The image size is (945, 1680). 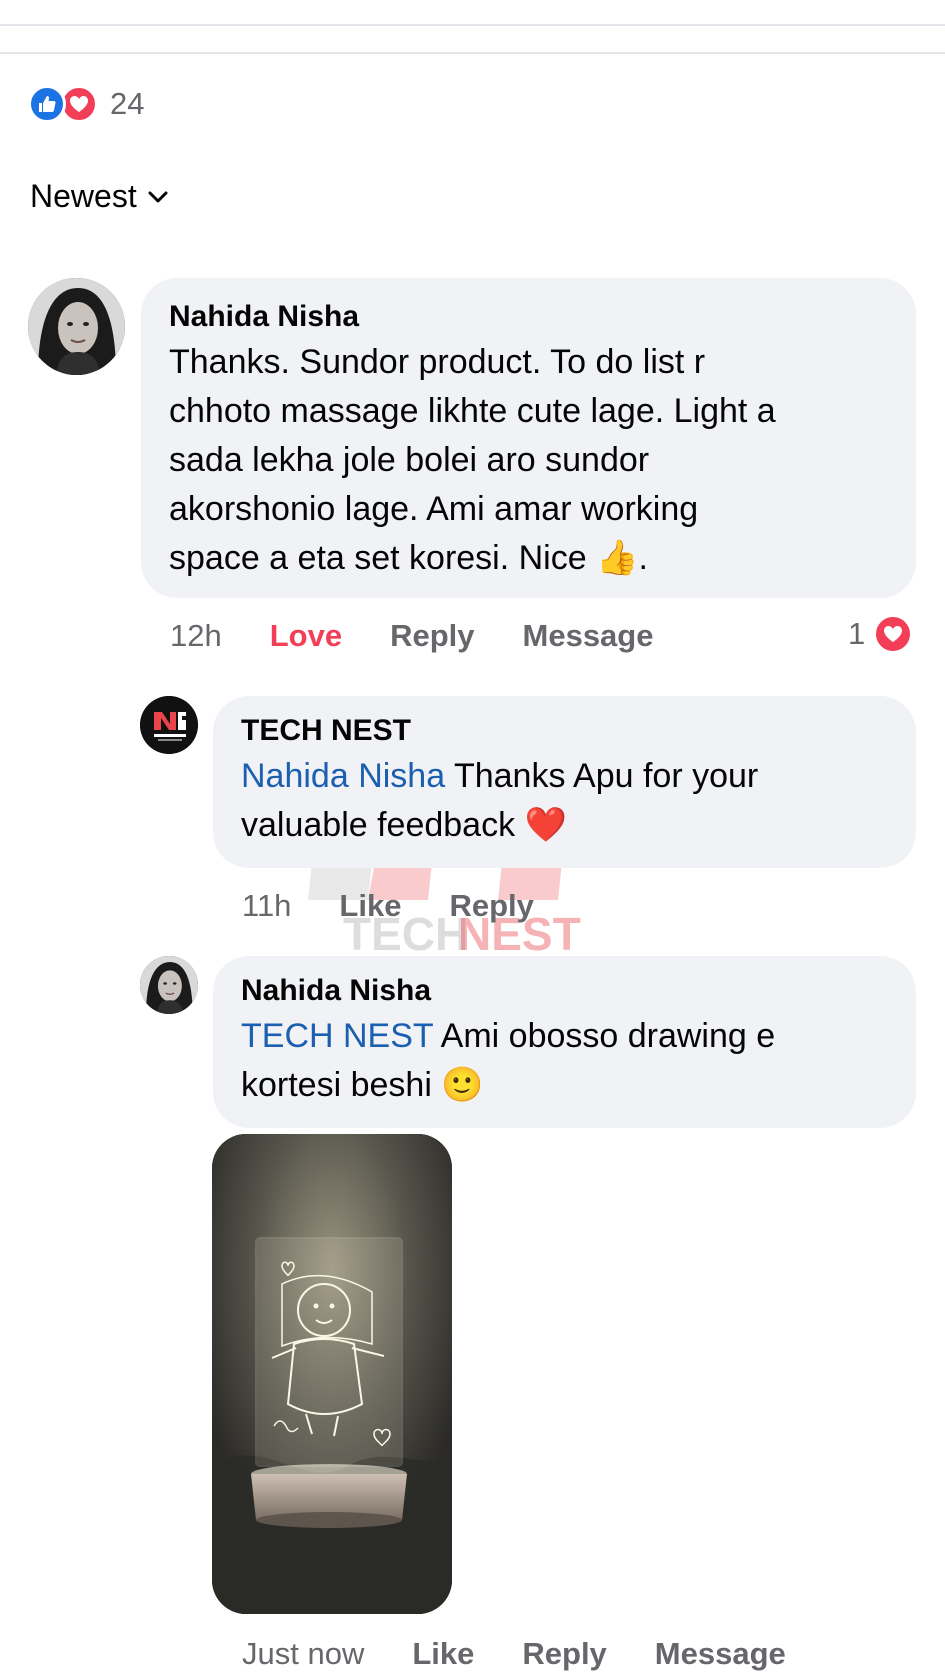 What do you see at coordinates (266, 906) in the screenshot?
I see `comment-timestamp: 11h` at bounding box center [266, 906].